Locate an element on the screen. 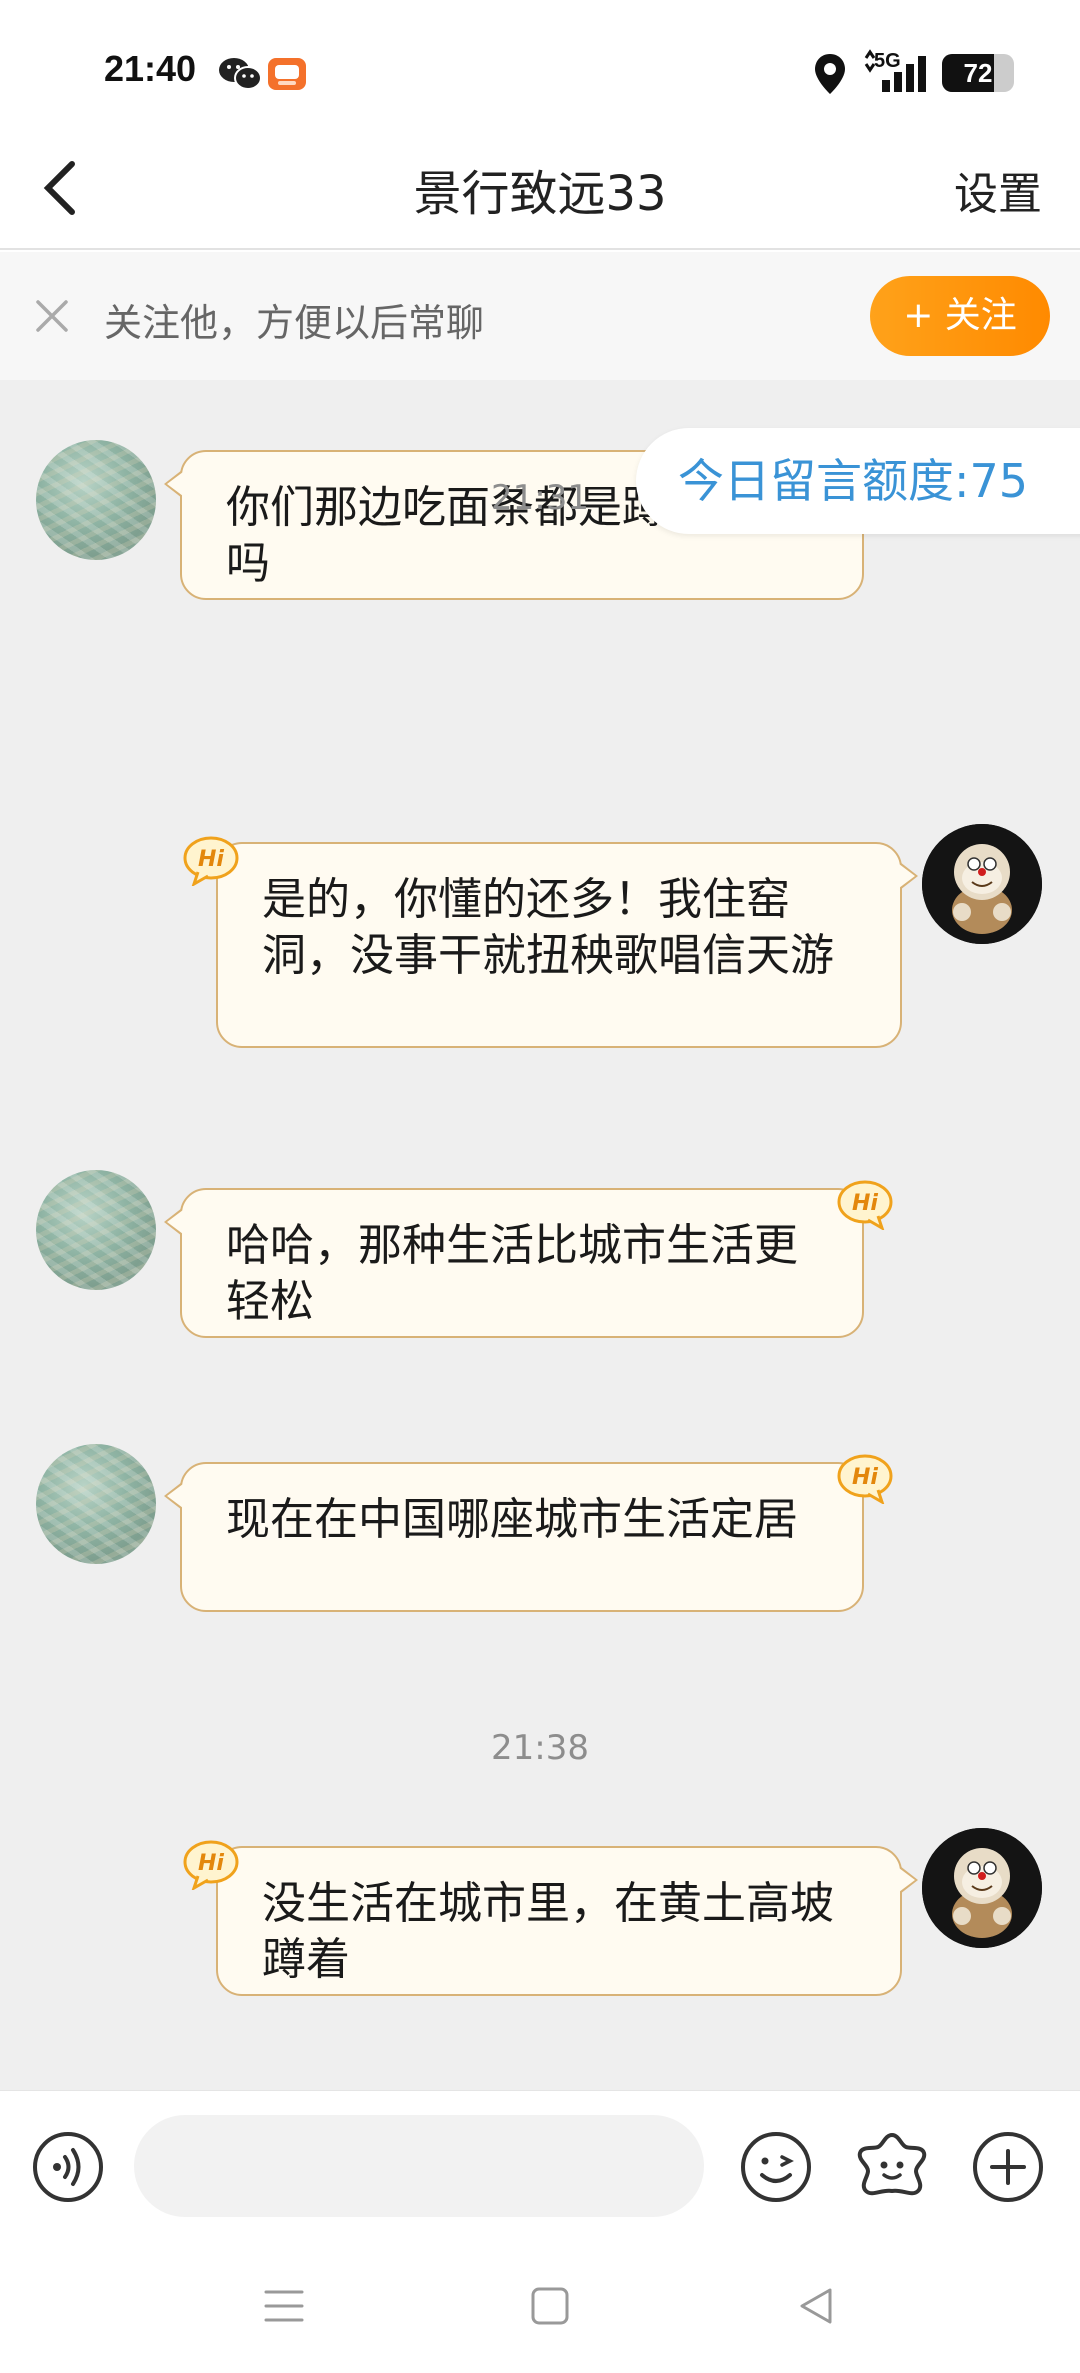  emoji-icon is located at coordinates (776, 2167).